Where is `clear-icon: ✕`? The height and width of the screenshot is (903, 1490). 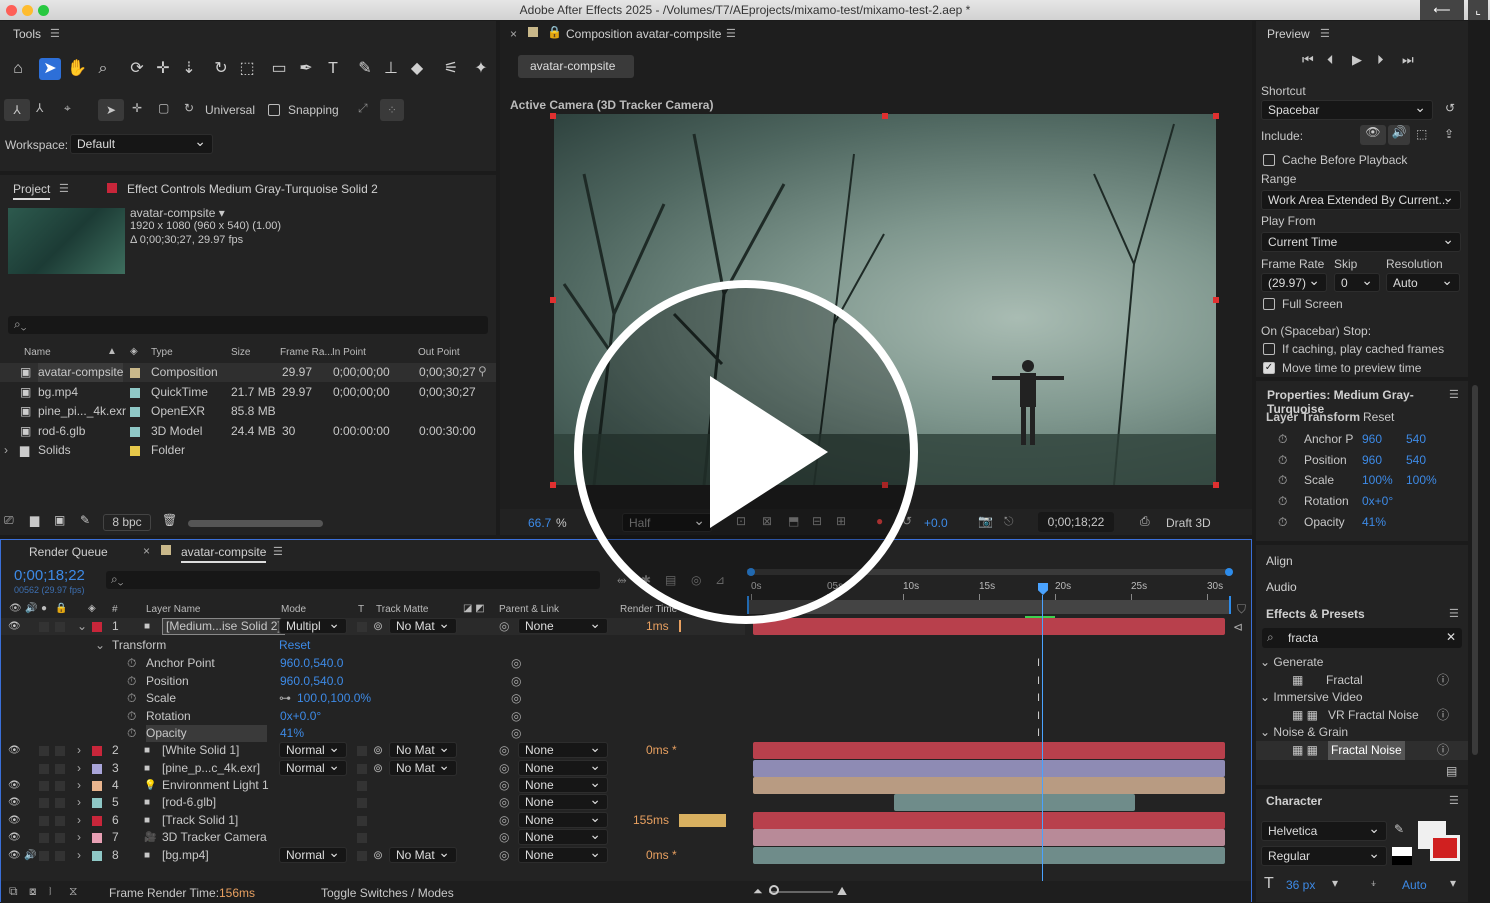 clear-icon: ✕ is located at coordinates (1451, 637).